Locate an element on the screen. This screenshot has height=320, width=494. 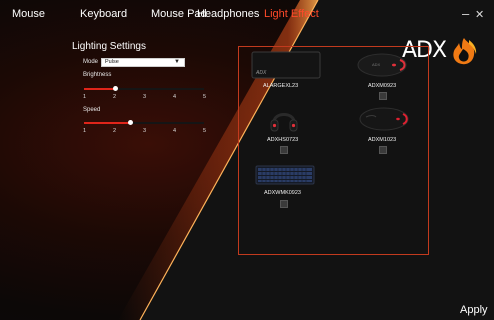
device-name: ADXHS0723 is located at coordinates (283, 140).